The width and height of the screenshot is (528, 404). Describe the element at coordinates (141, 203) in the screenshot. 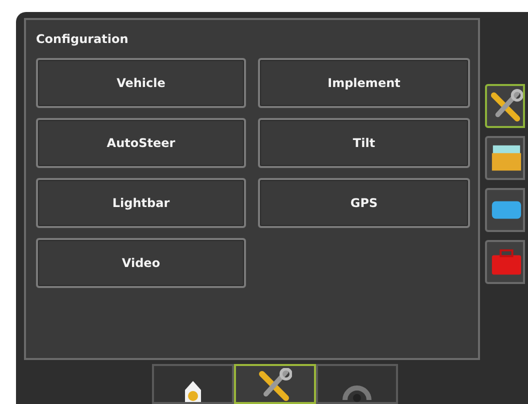

I see `menu-button: Lightbar` at that location.